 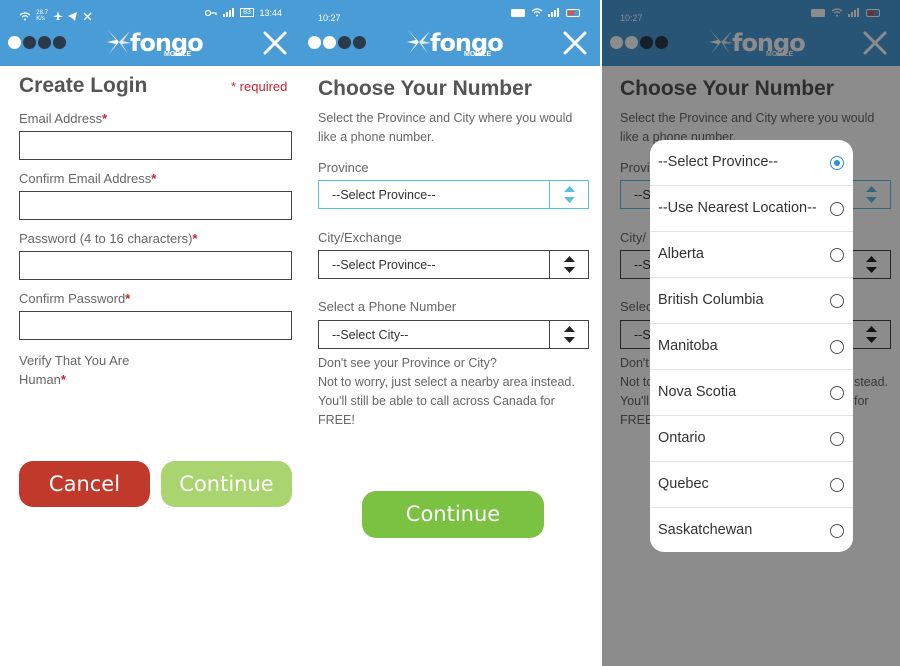 I want to click on confirm-email-label: Confirm Email Address*, so click(x=87, y=178).